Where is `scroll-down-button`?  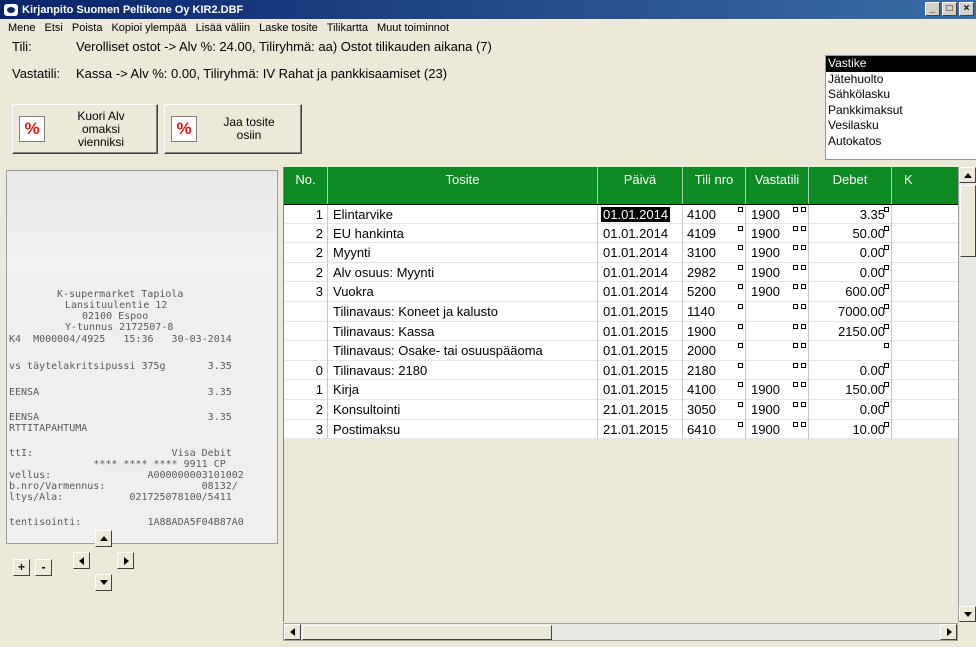
scroll-down-button is located at coordinates (967, 614).